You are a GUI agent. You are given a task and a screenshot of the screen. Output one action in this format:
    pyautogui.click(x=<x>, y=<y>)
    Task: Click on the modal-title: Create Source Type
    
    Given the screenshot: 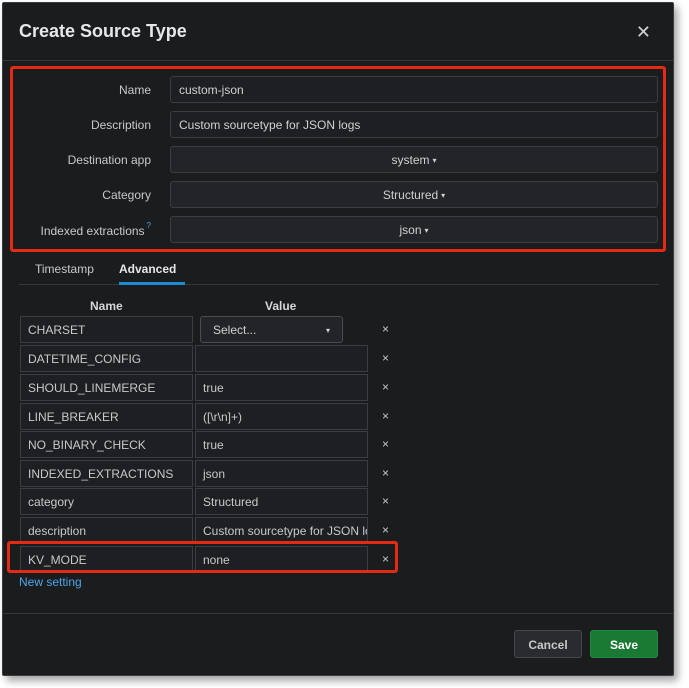 What is the action you would take?
    pyautogui.click(x=103, y=31)
    